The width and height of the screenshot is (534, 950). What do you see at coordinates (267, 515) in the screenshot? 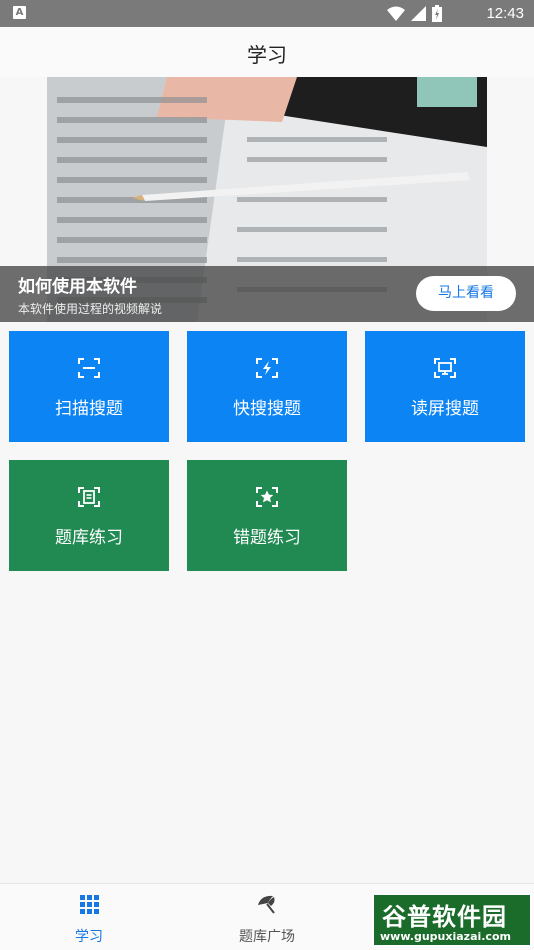
I see `wrong-question-practice-tile: 错题练习` at bounding box center [267, 515].